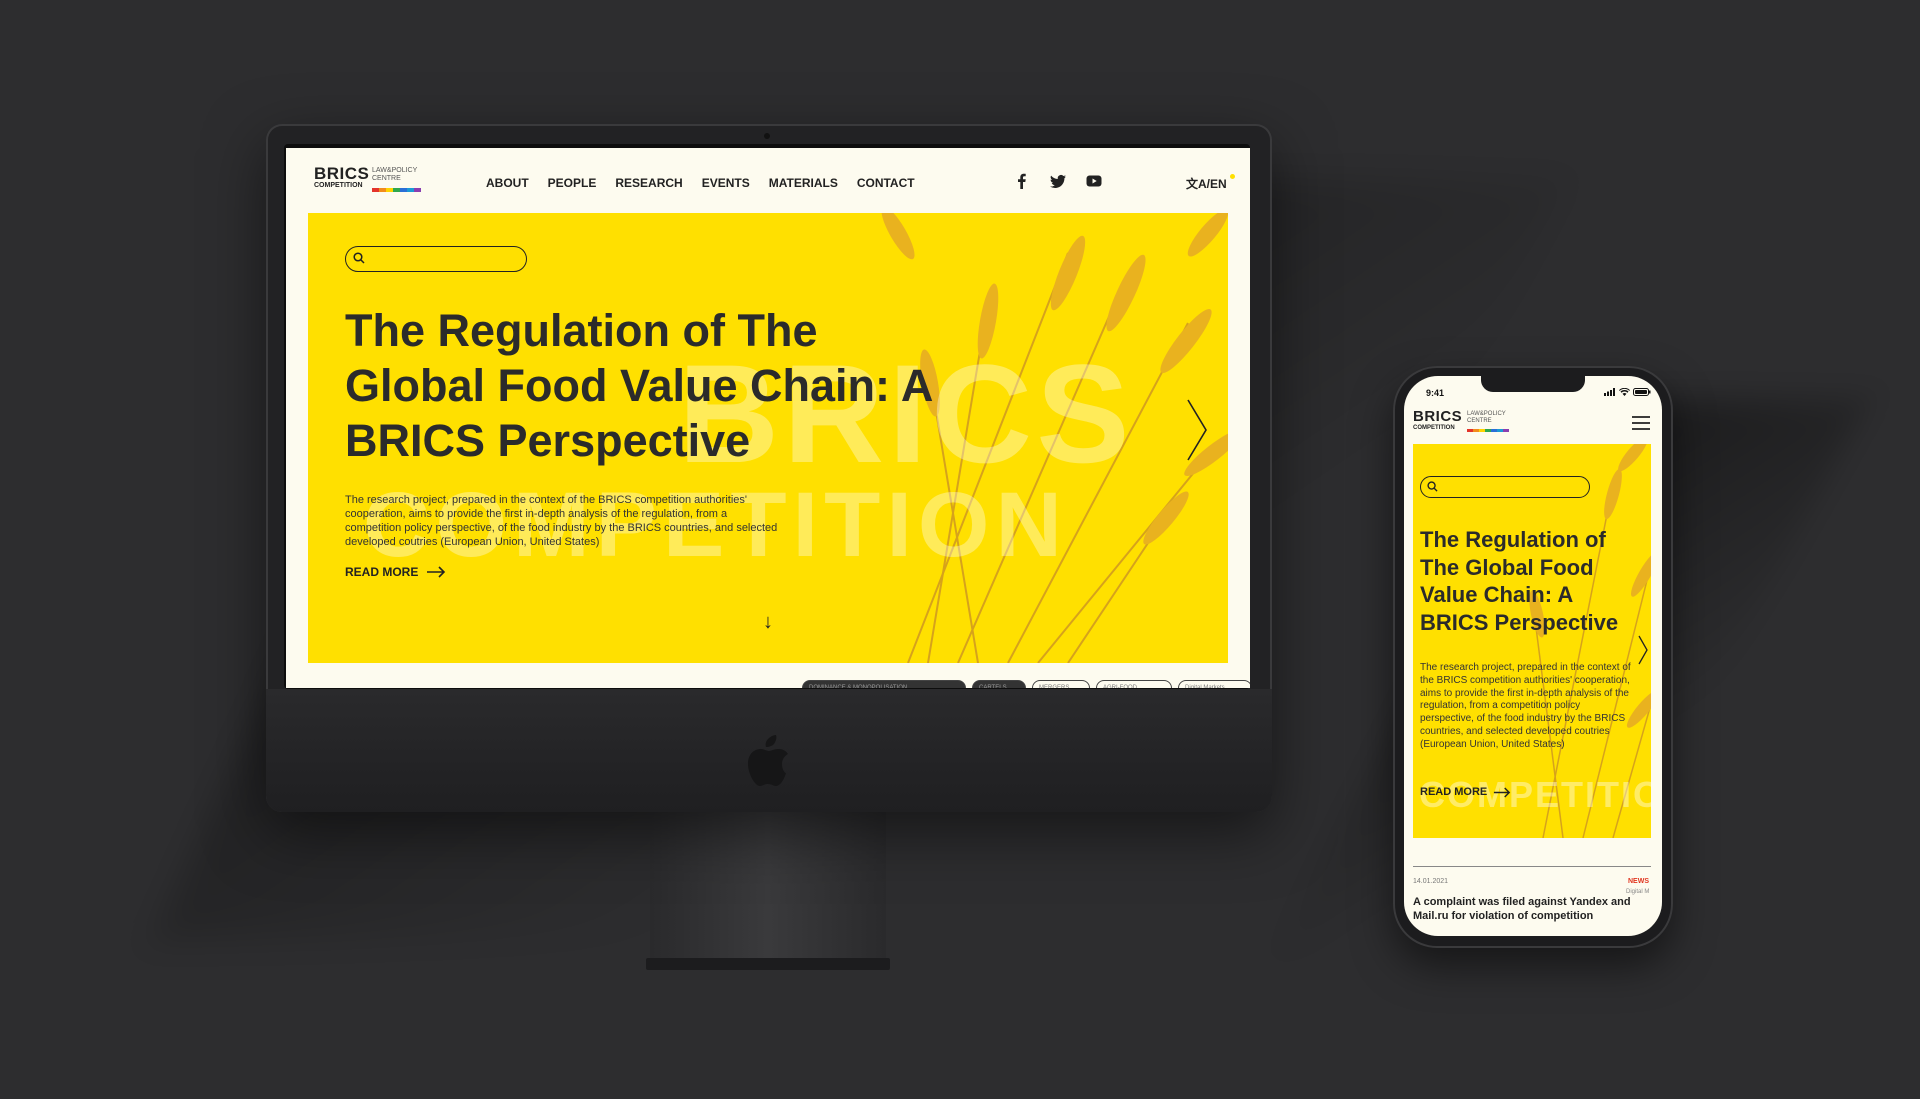 Image resolution: width=1920 pixels, height=1099 pixels. I want to click on battery-icon, so click(1642, 392).